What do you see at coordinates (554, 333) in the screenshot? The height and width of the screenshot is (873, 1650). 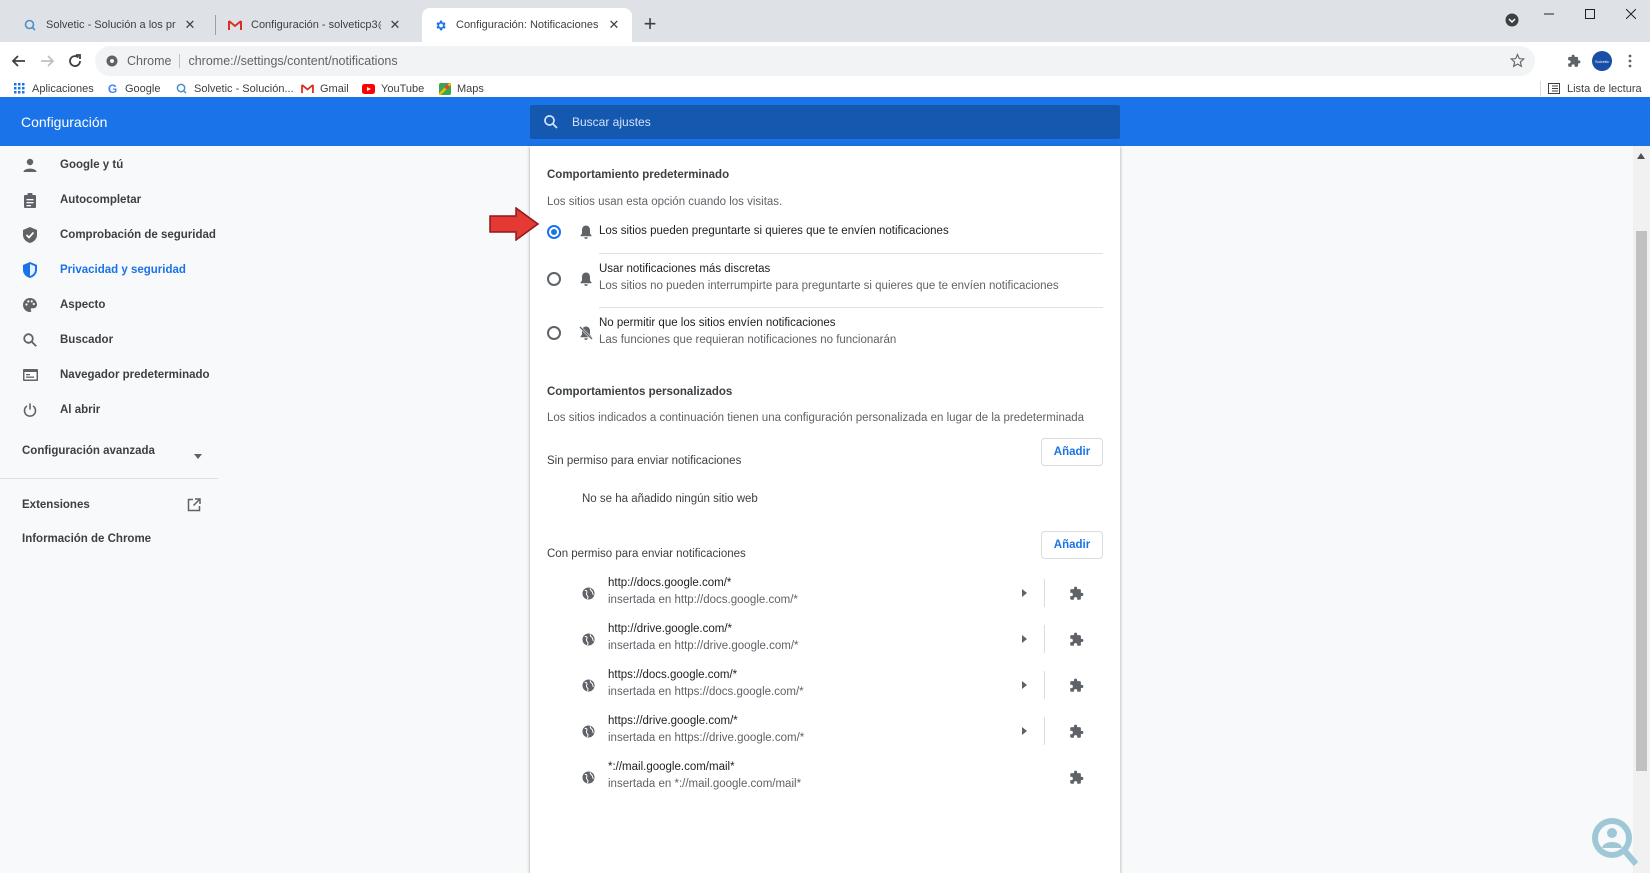 I see `radio-button-block` at bounding box center [554, 333].